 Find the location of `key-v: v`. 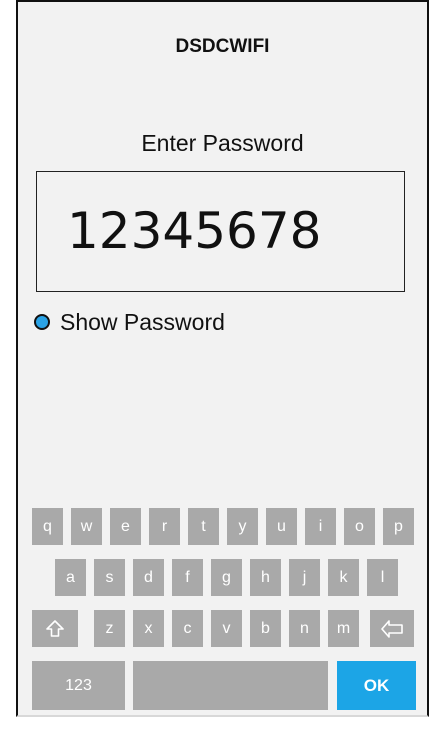

key-v: v is located at coordinates (226, 628).